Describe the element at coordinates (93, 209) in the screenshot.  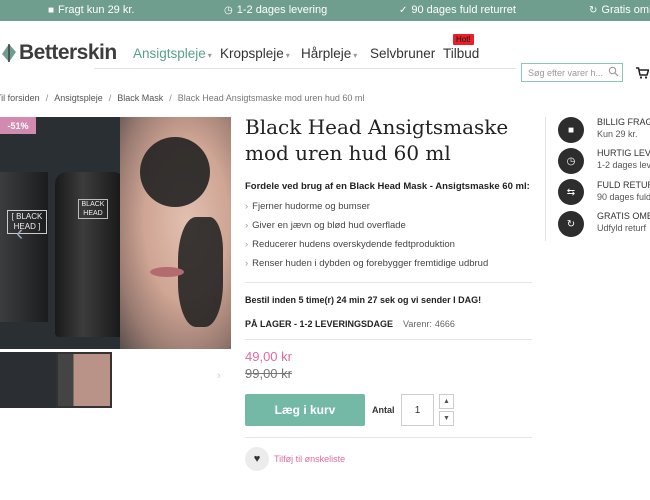
I see `product-tube-label: BLACK HEAD` at that location.